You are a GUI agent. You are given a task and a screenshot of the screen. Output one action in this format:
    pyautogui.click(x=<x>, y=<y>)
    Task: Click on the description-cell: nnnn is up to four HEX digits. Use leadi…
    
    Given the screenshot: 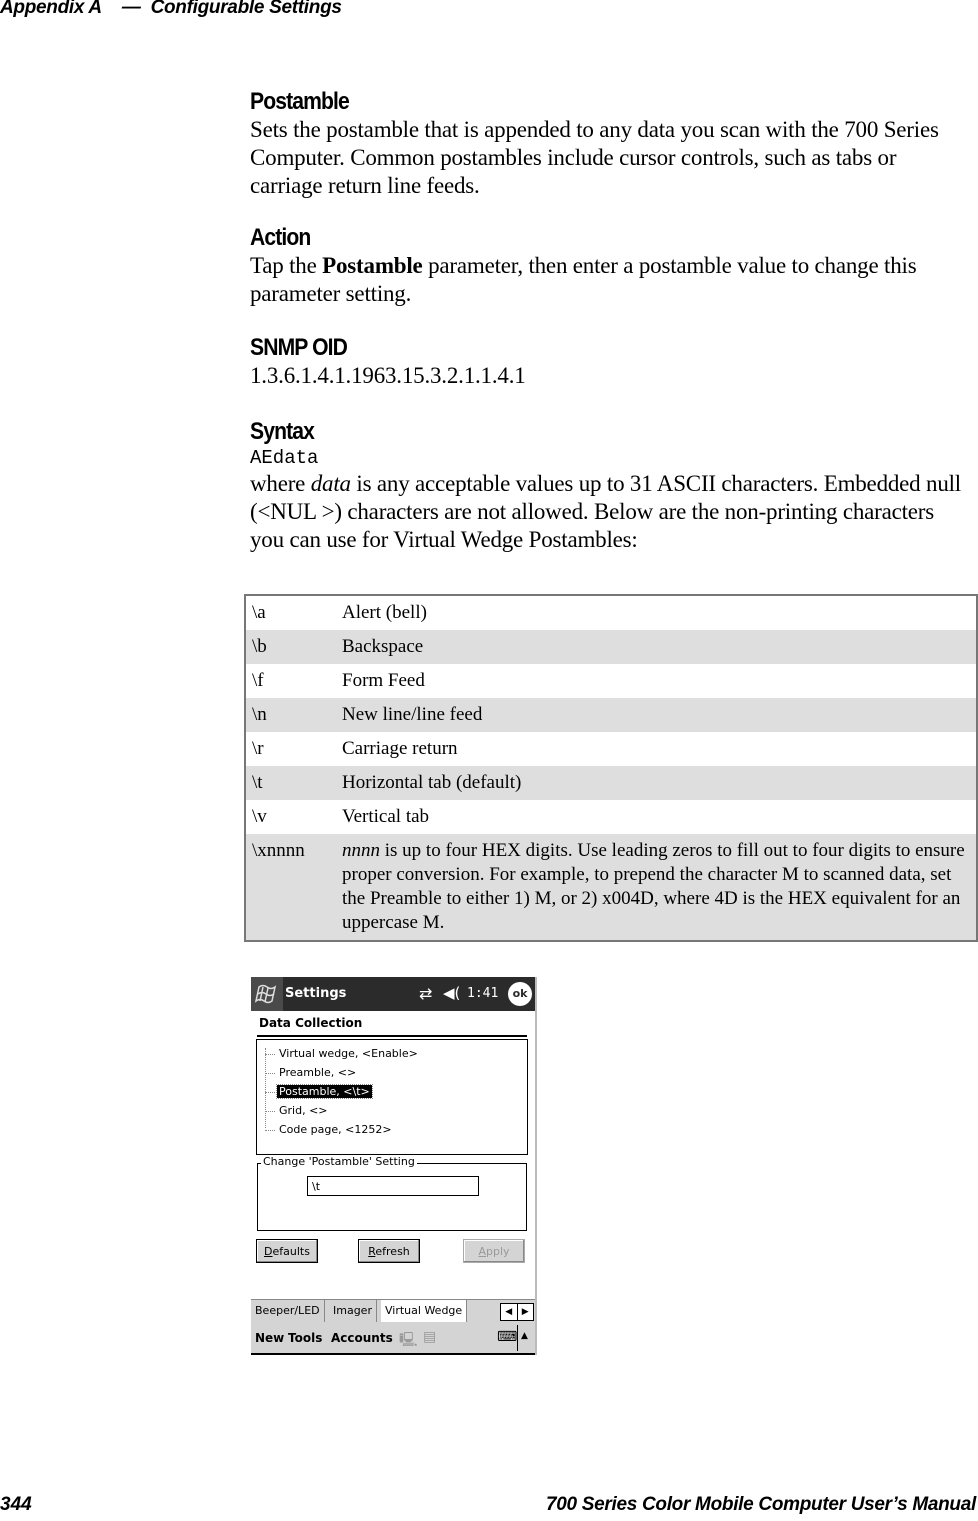 What is the action you would take?
    pyautogui.click(x=656, y=887)
    